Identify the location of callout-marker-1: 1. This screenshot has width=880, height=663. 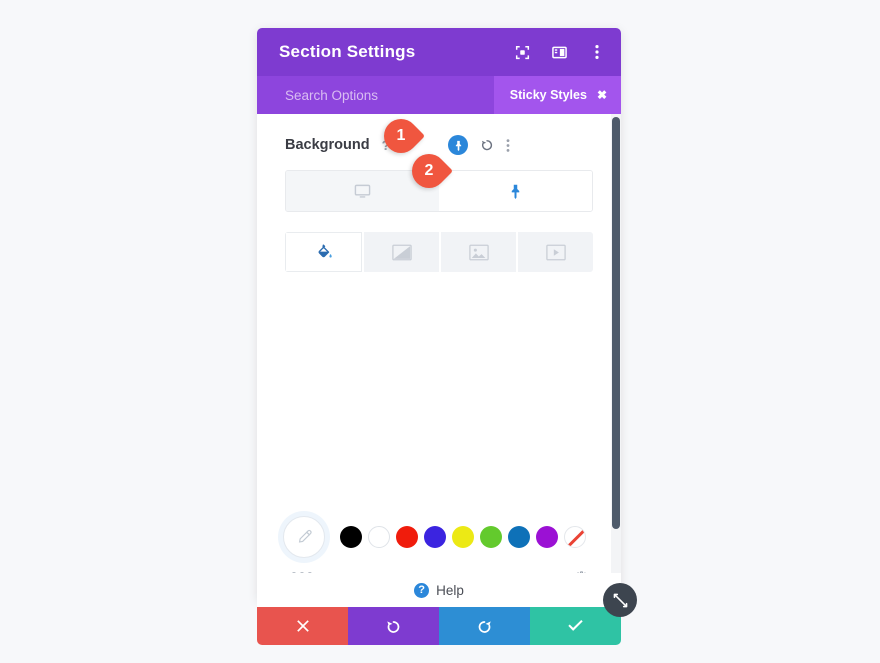
(406, 136).